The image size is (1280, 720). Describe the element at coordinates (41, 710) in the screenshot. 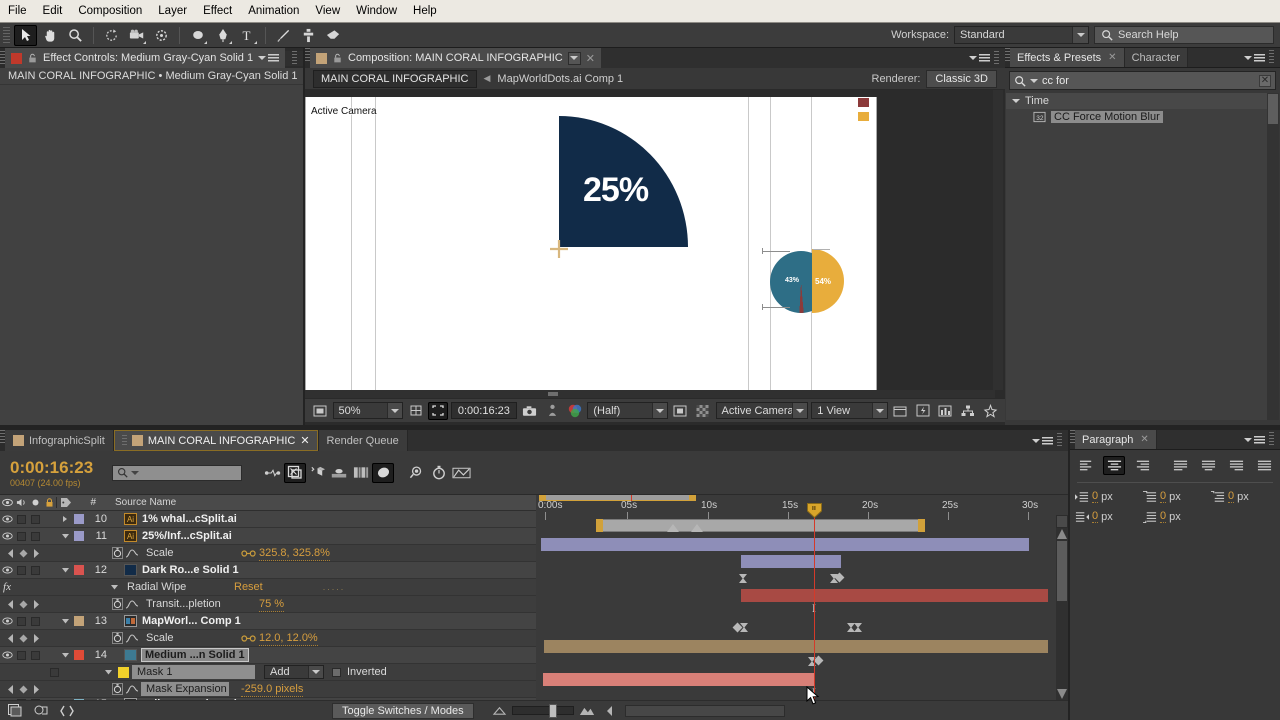

I see `frame-render-time-icon` at that location.